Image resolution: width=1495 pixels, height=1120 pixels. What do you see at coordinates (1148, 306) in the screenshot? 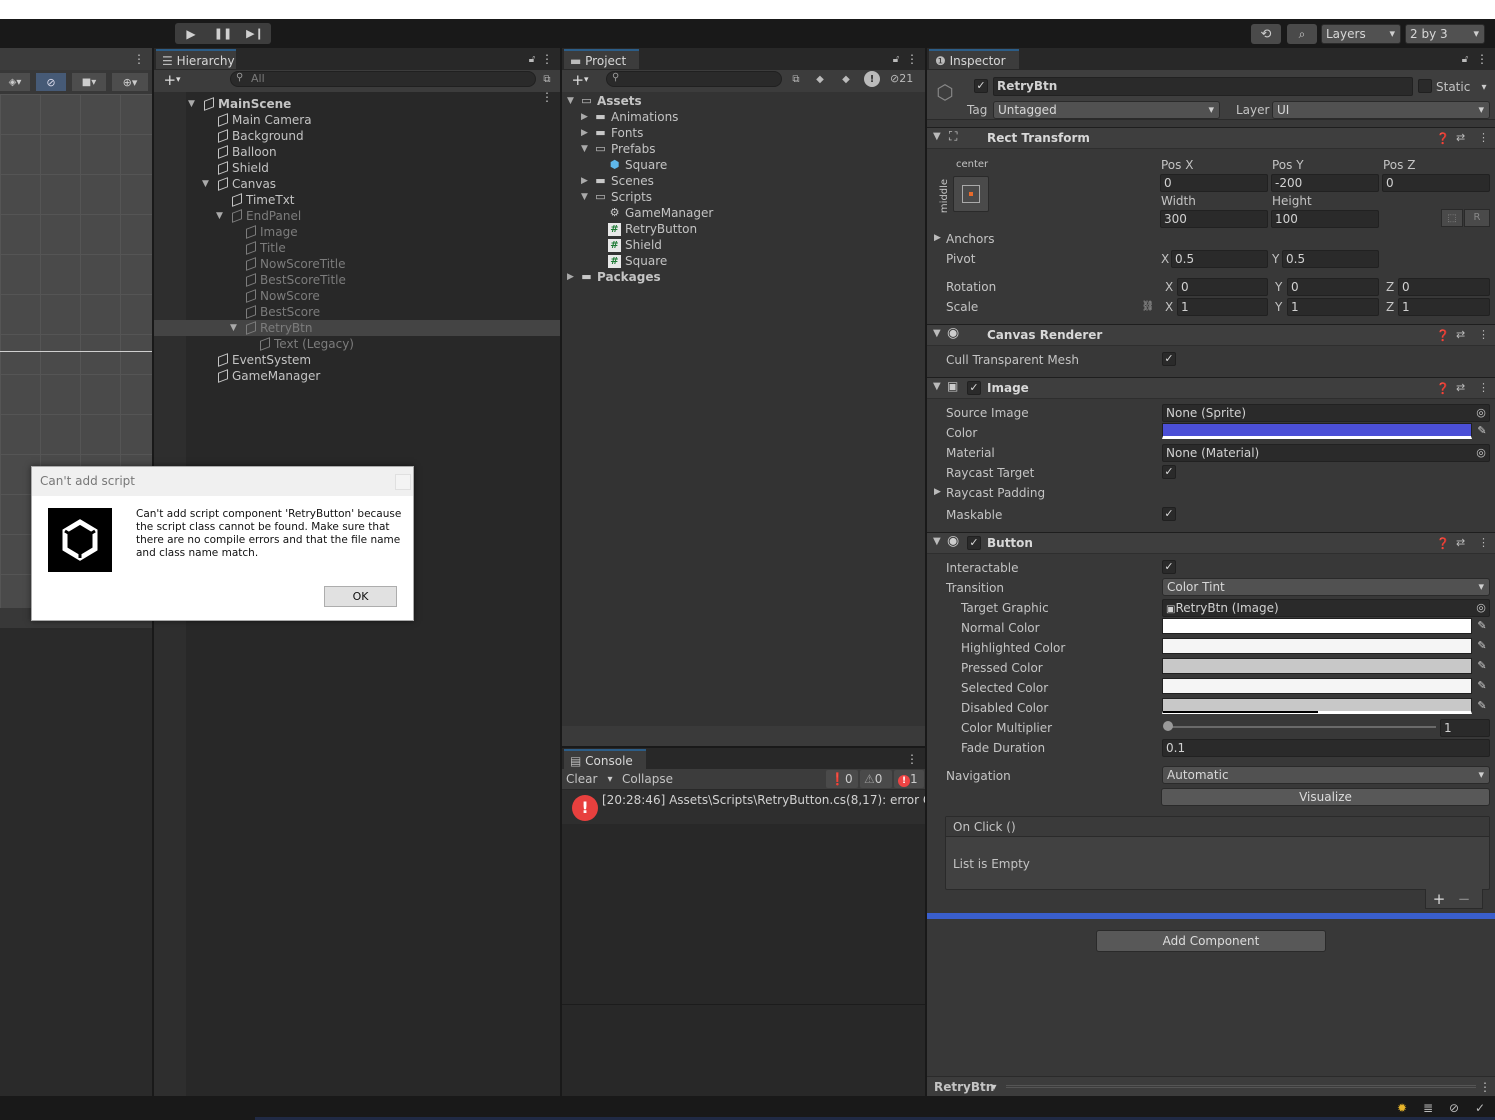
I see `constrain-proportions-icon: ⛓` at bounding box center [1148, 306].